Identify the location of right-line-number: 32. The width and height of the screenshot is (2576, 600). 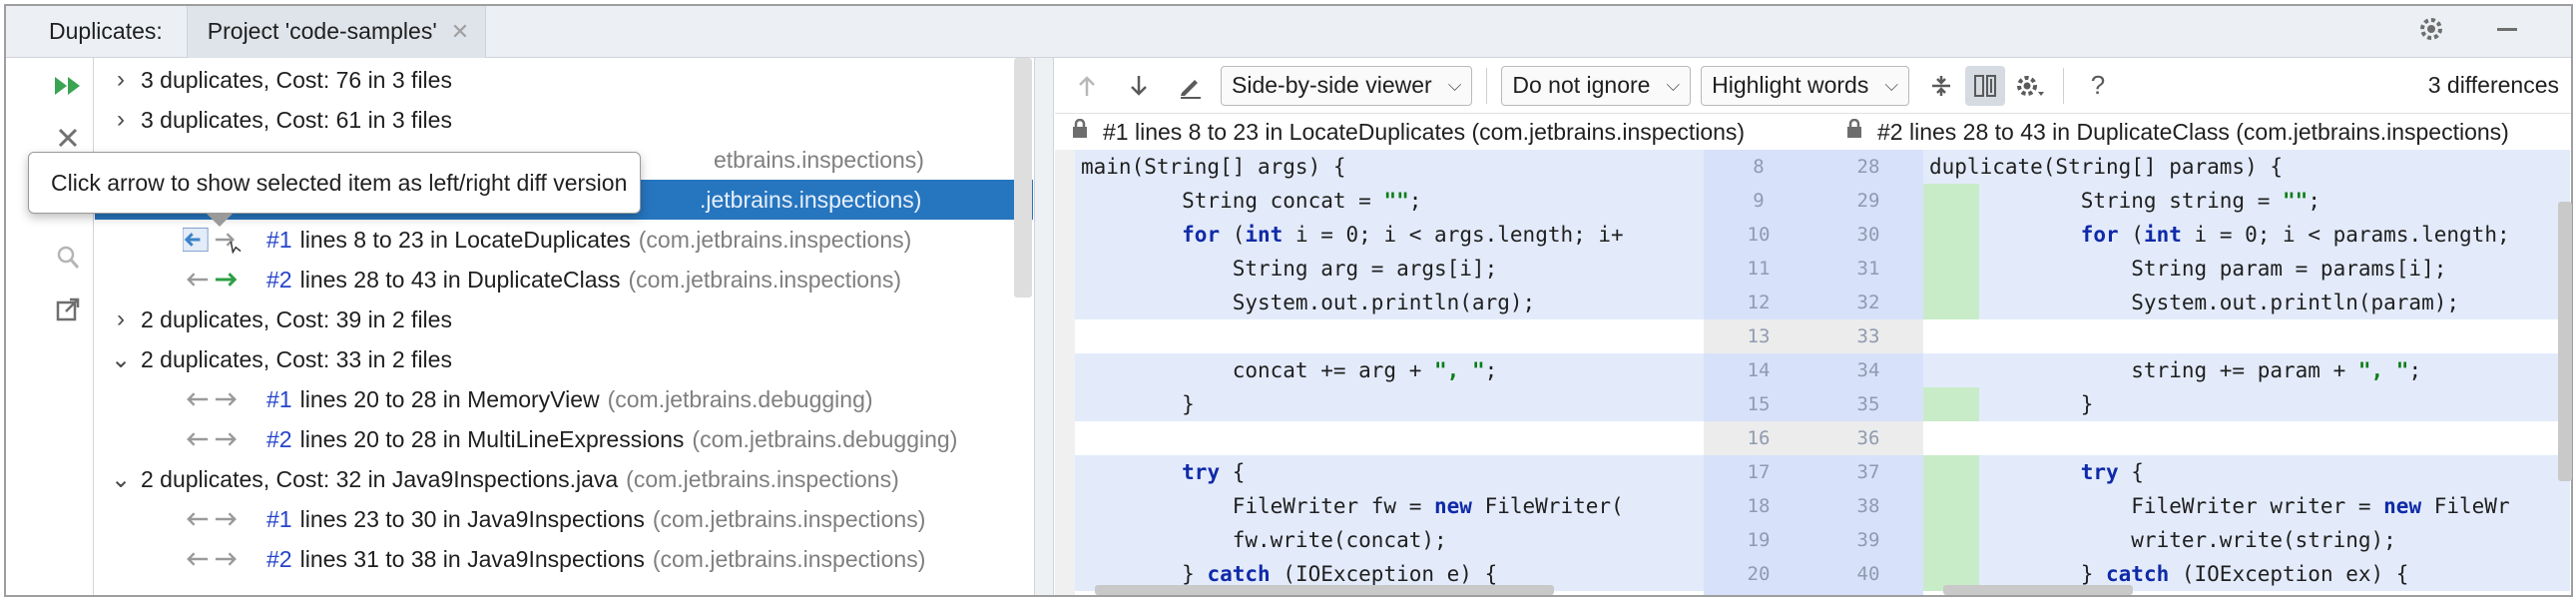
(1868, 302).